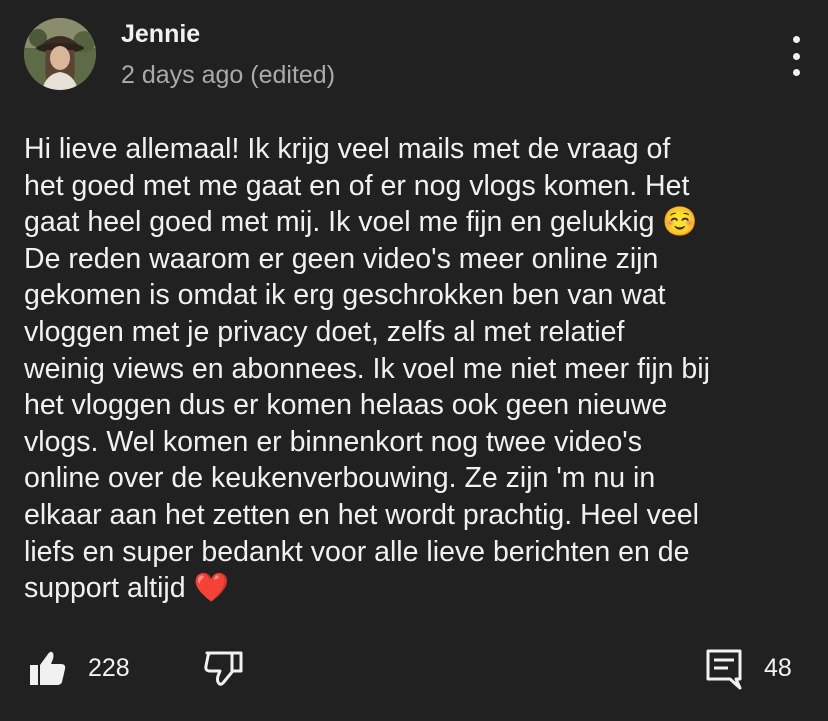 The width and height of the screenshot is (828, 721). I want to click on avatar, so click(60, 54).